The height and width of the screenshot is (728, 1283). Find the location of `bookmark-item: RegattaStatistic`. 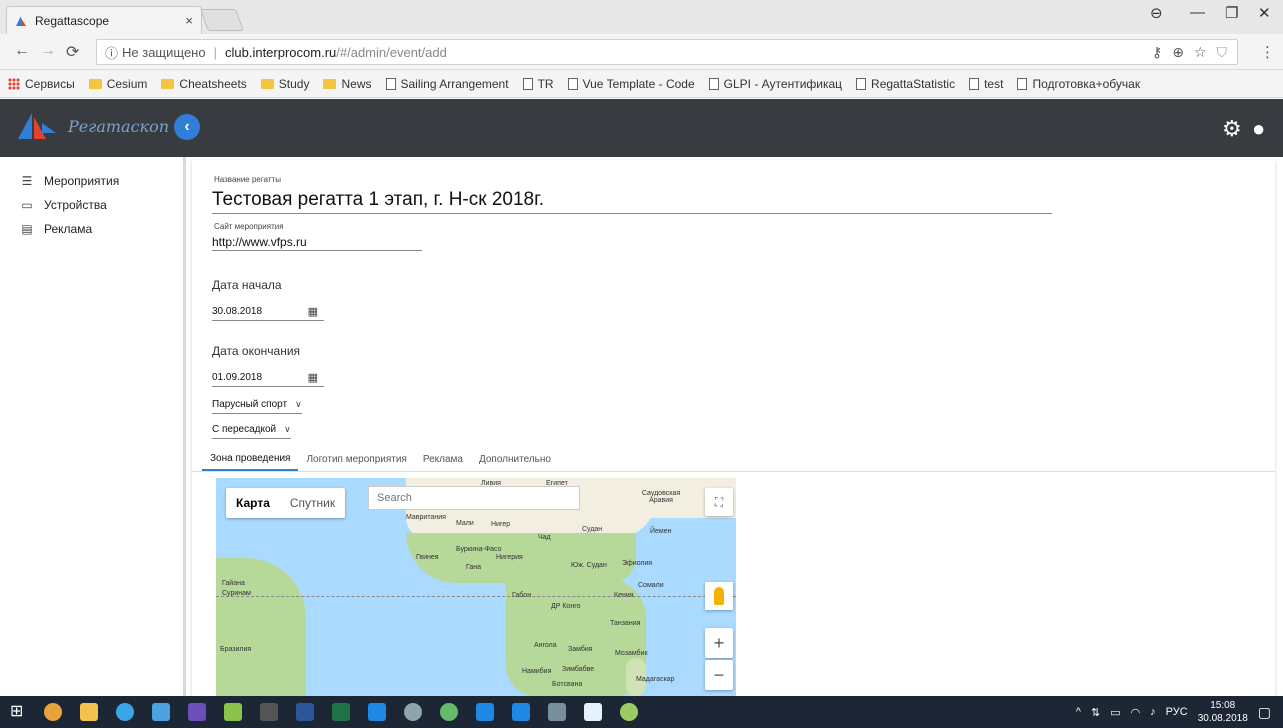

bookmark-item: RegattaStatistic is located at coordinates (905, 84).